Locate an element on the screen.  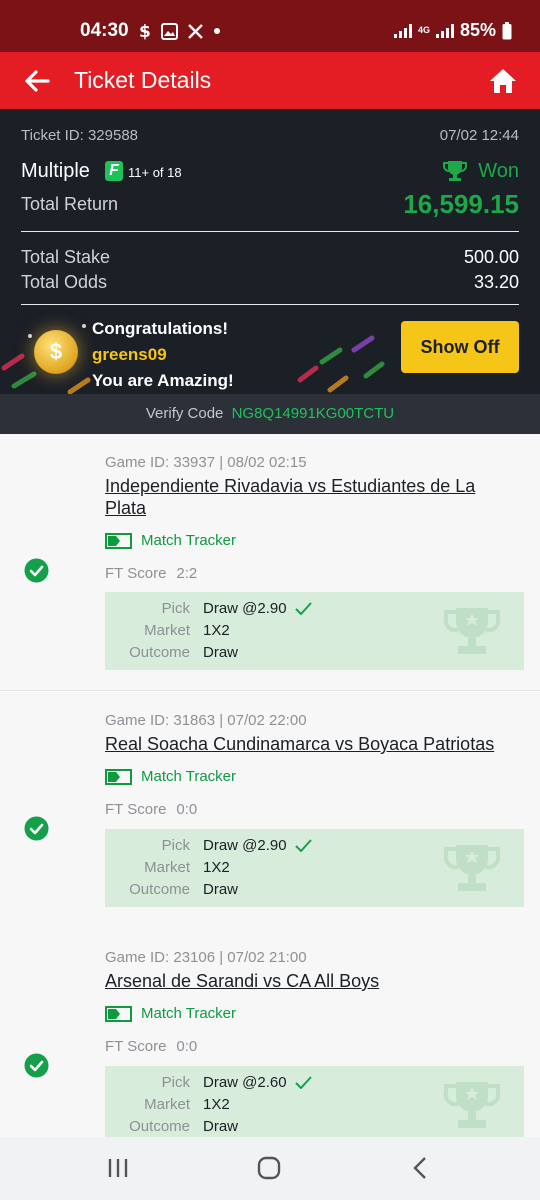
game-meta: Game ID: 23106 | 07/02 21:00 is located at coordinates (206, 957).